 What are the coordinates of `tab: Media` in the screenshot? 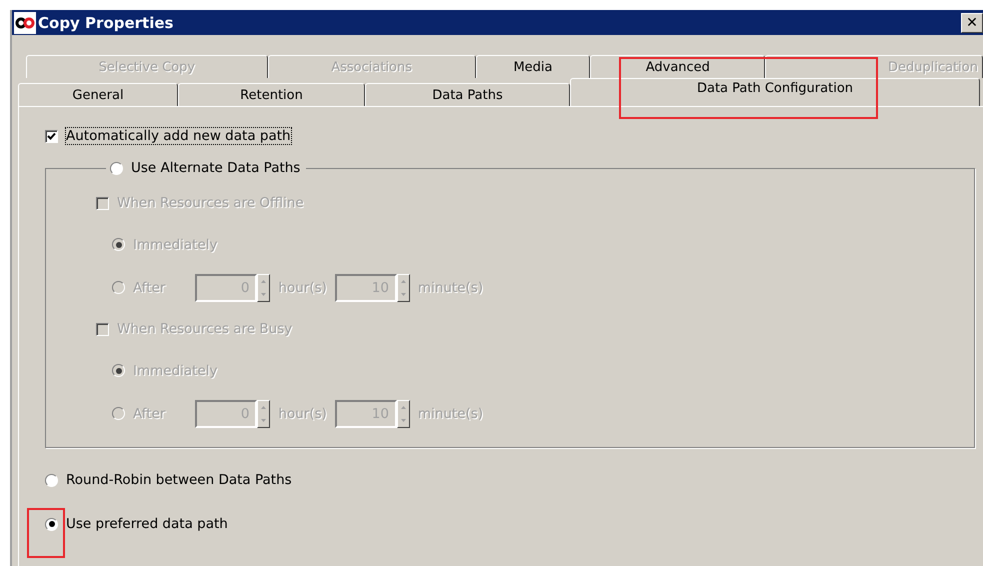 It's located at (533, 66).